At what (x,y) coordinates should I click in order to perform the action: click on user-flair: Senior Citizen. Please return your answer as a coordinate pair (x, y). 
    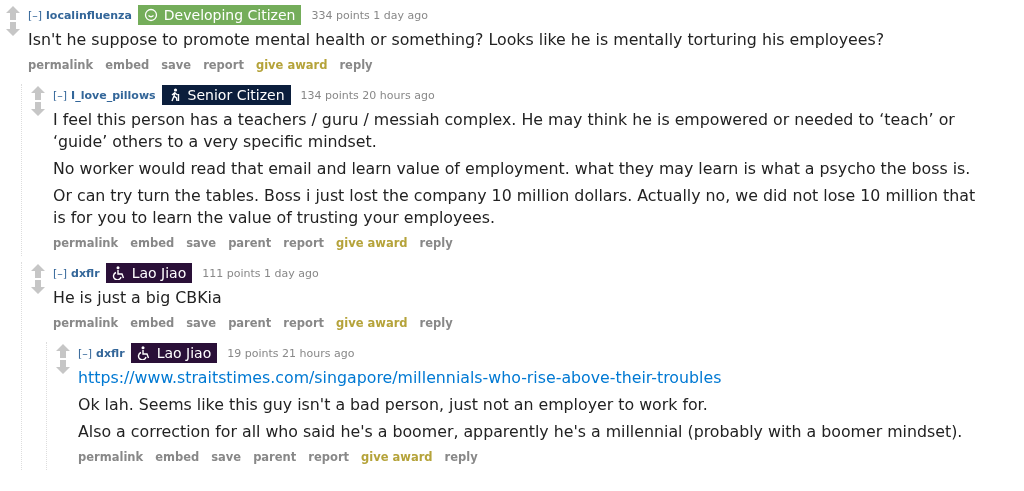
    Looking at the image, I should click on (226, 95).